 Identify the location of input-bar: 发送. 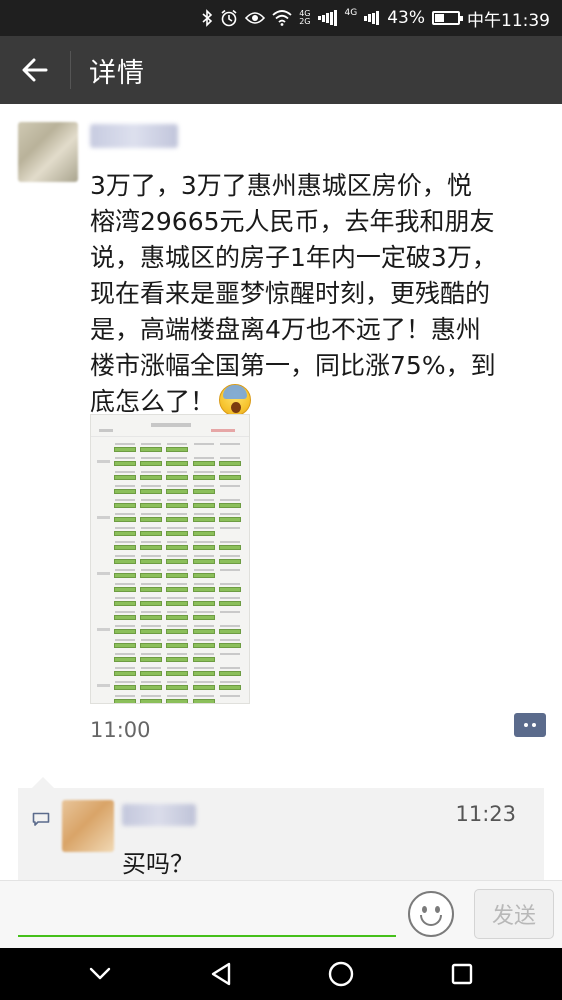
(281, 914).